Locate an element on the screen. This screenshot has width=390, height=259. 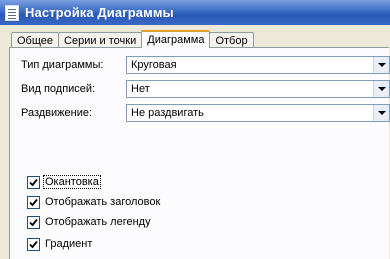
border-checkbox-row: Окантовка is located at coordinates (64, 182).